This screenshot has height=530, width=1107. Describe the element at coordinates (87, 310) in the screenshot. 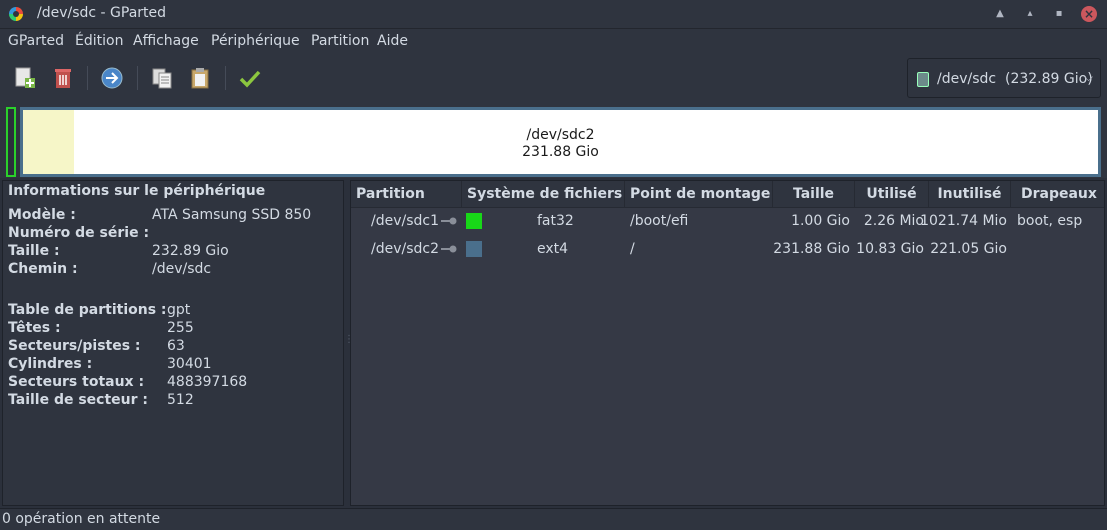

I see `info-label: Table de partitions :` at that location.